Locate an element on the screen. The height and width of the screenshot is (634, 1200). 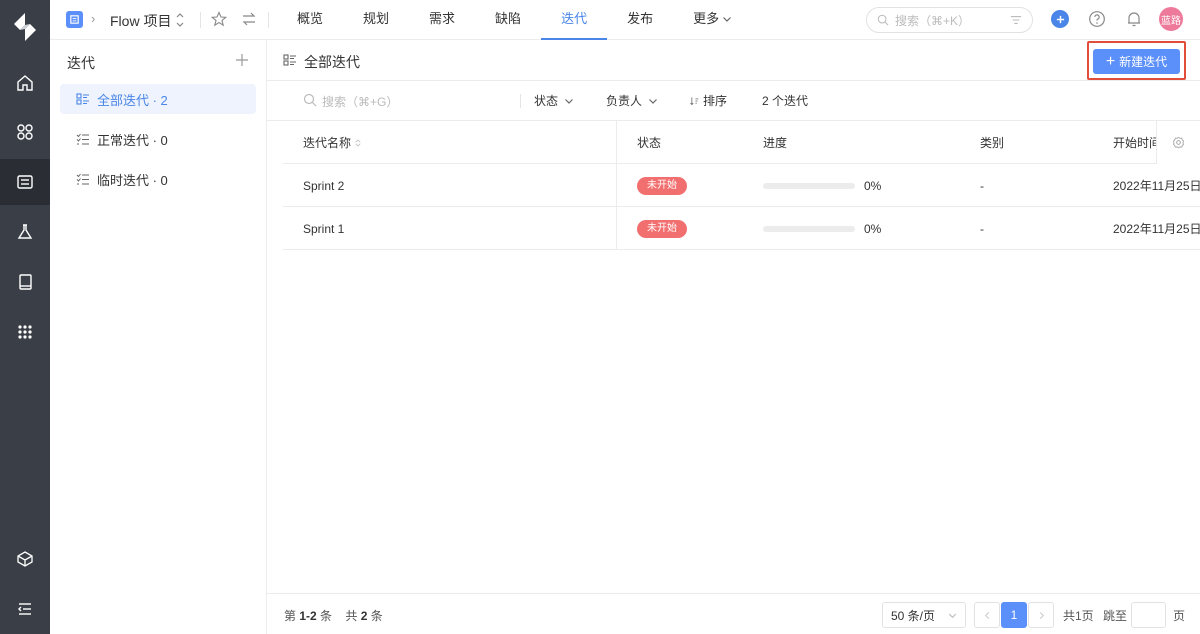
sidebar-item-temporary-iterations: 临时迭代 · 0 is located at coordinates (158, 179).